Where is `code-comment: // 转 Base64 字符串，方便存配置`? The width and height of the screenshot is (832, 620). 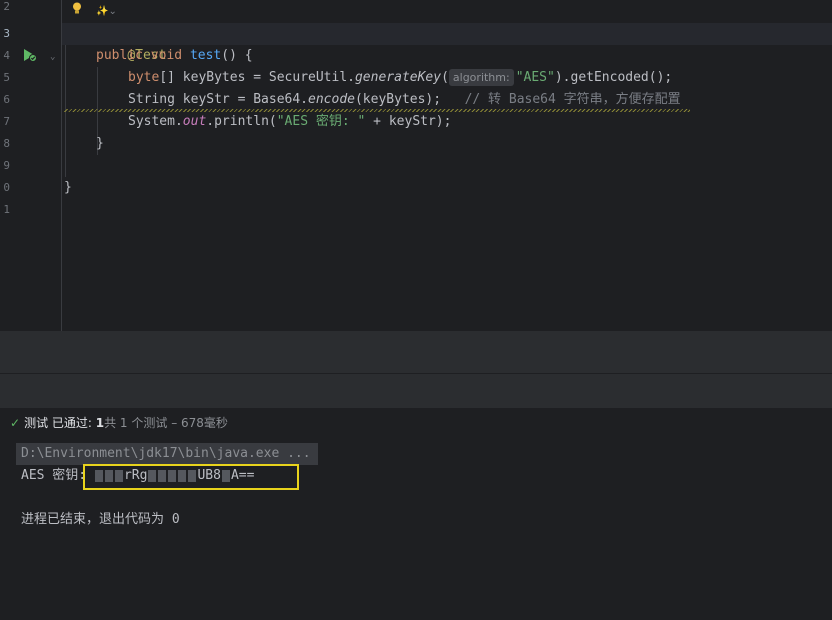 code-comment: // 转 Base64 字符串，方便存配置 is located at coordinates (572, 99).